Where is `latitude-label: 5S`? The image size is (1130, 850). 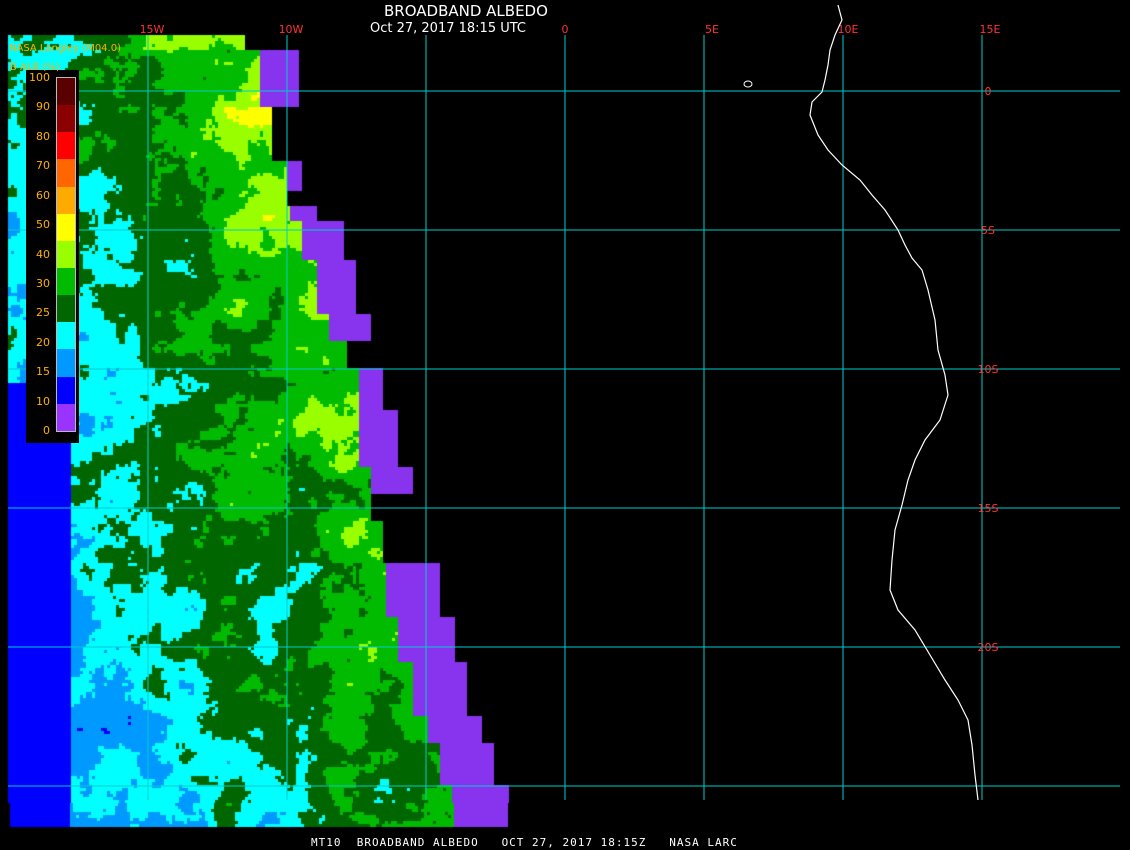 latitude-label: 5S is located at coordinates (988, 230).